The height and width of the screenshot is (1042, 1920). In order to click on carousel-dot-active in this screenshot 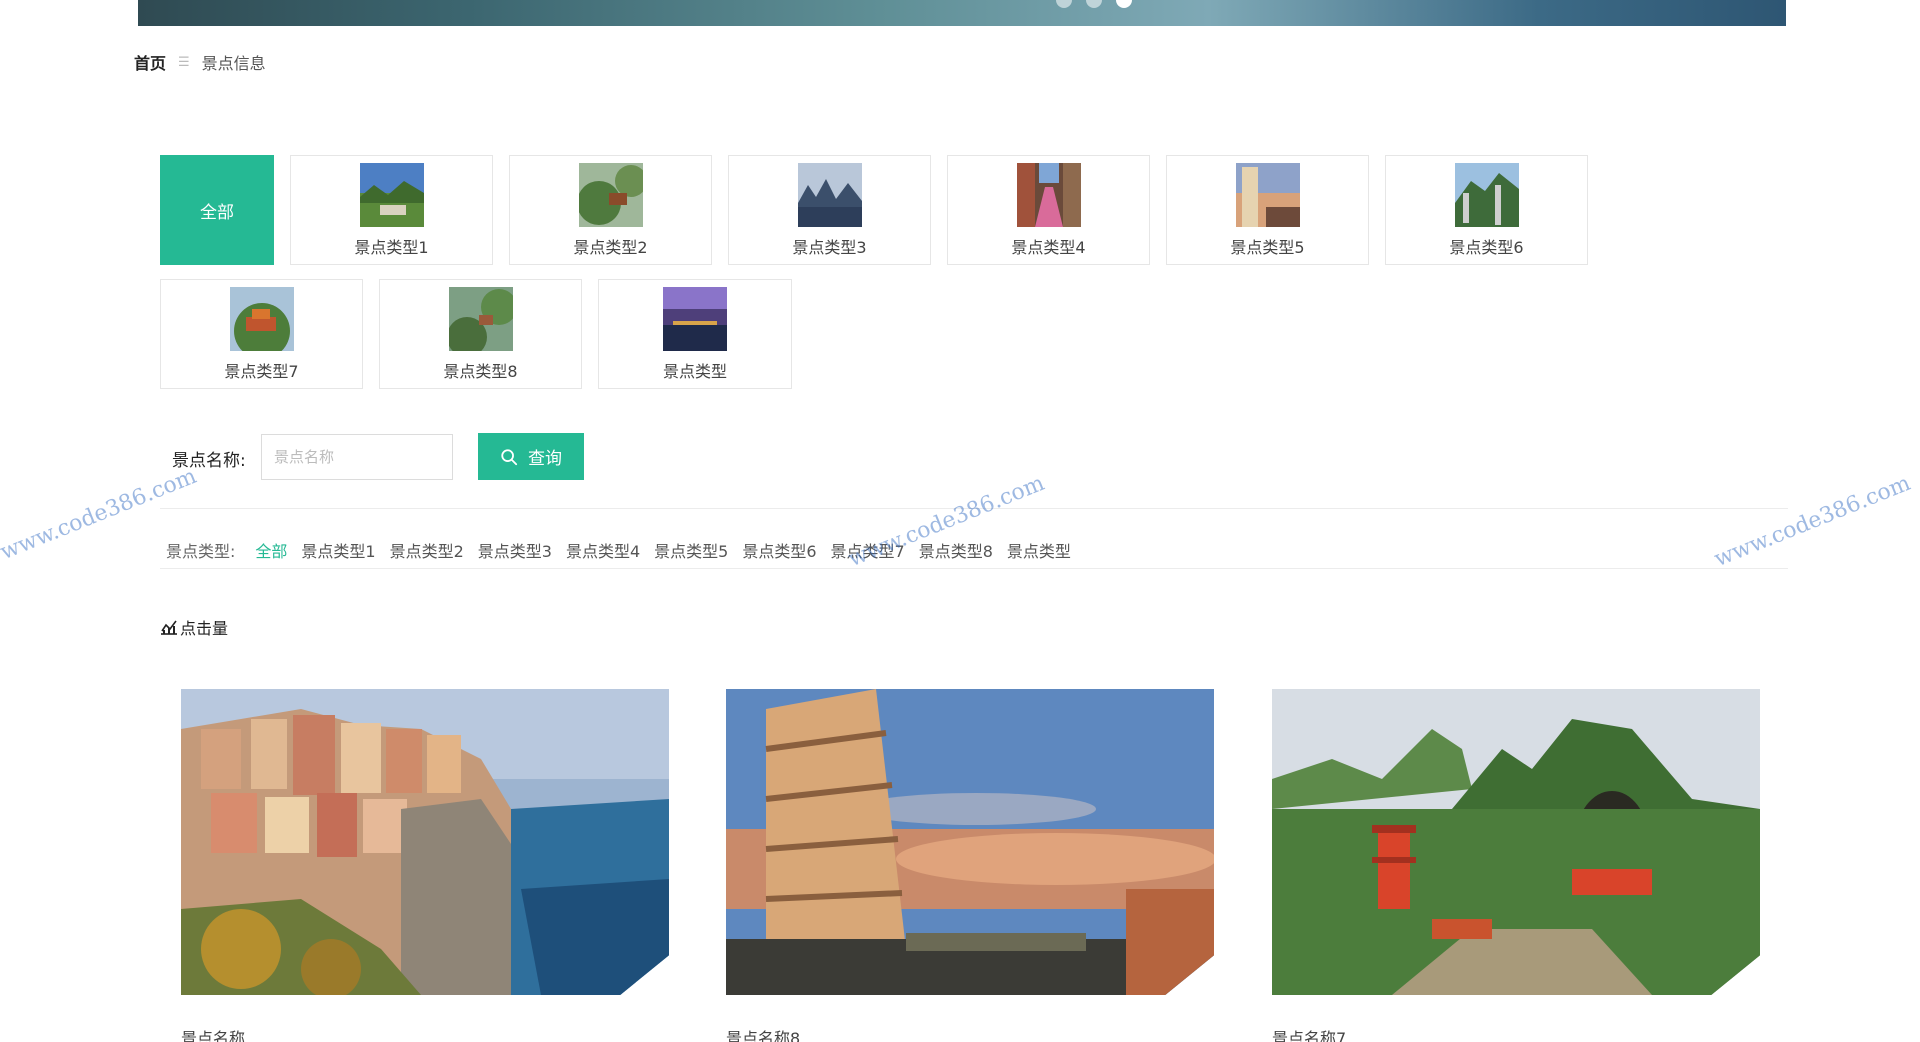, I will do `click(1124, 4)`.